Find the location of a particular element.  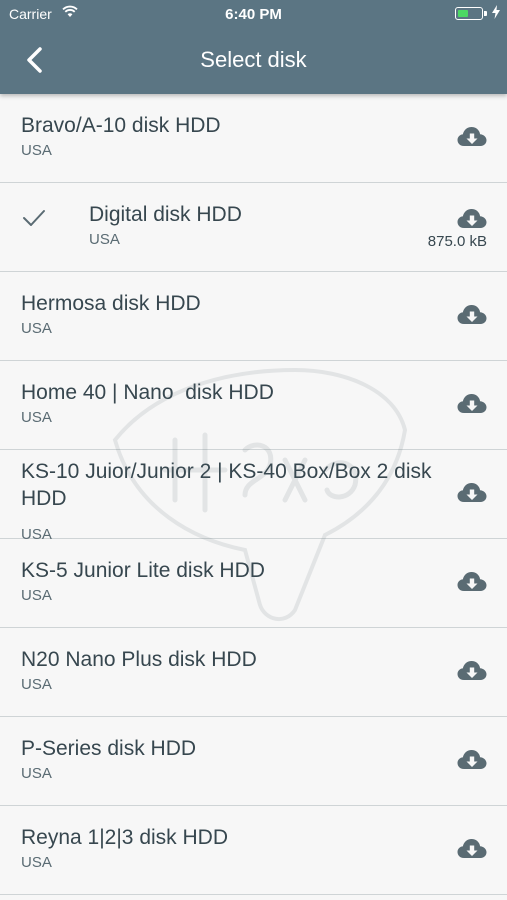

disk-name: Hermosa disk HDD is located at coordinates (111, 303).